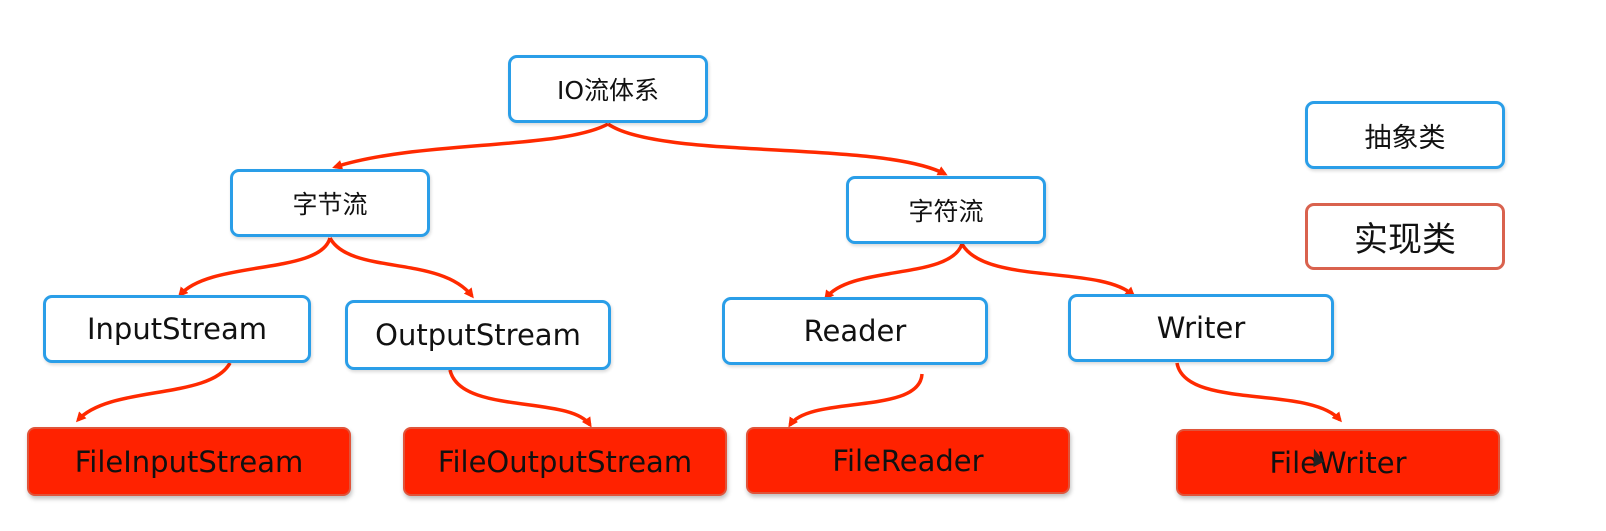  Describe the element at coordinates (1258, 392) in the screenshot. I see `arrow-writer-to-filewriter` at that location.